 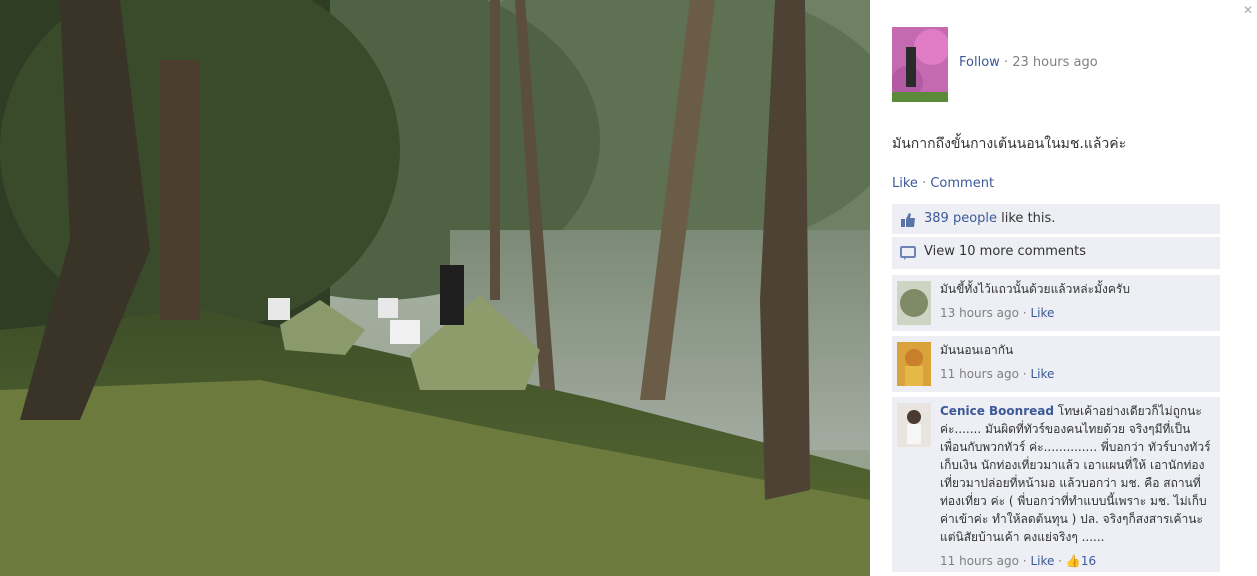 What do you see at coordinates (1009, 144) in the screenshot?
I see `post-caption: มันกากถึงขั้นกางเต้นนอนในมช.แล้วค่ะ` at bounding box center [1009, 144].